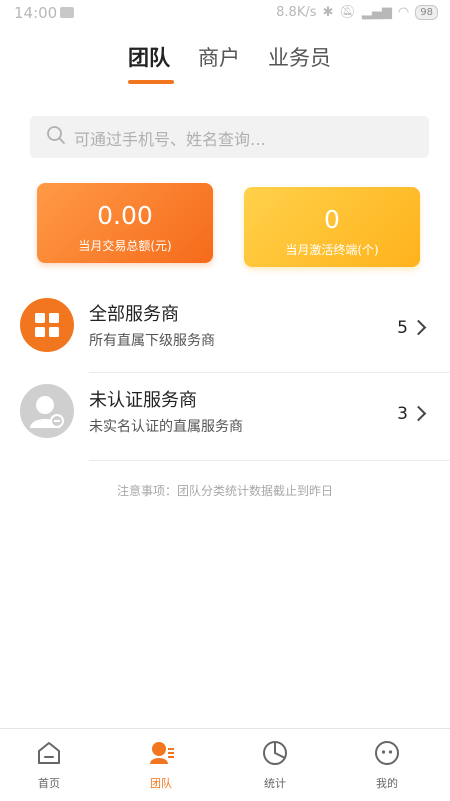 The image size is (450, 801). Describe the element at coordinates (125, 215) in the screenshot. I see `monthly-transaction-value: 0.00` at that location.